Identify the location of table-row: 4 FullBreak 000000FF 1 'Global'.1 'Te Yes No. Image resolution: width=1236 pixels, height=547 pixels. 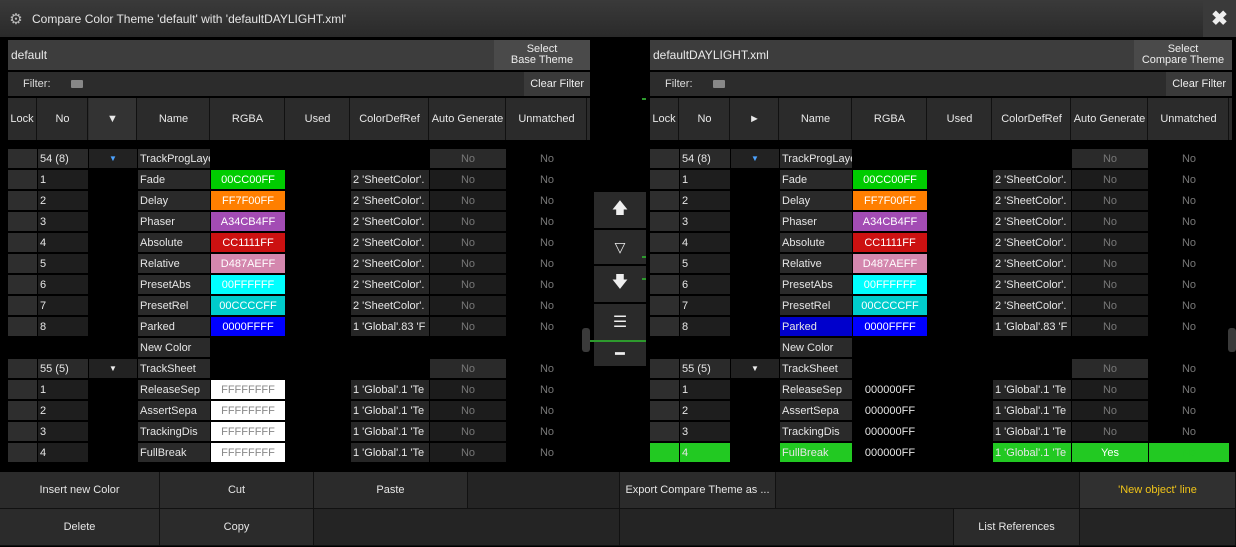
(941, 452).